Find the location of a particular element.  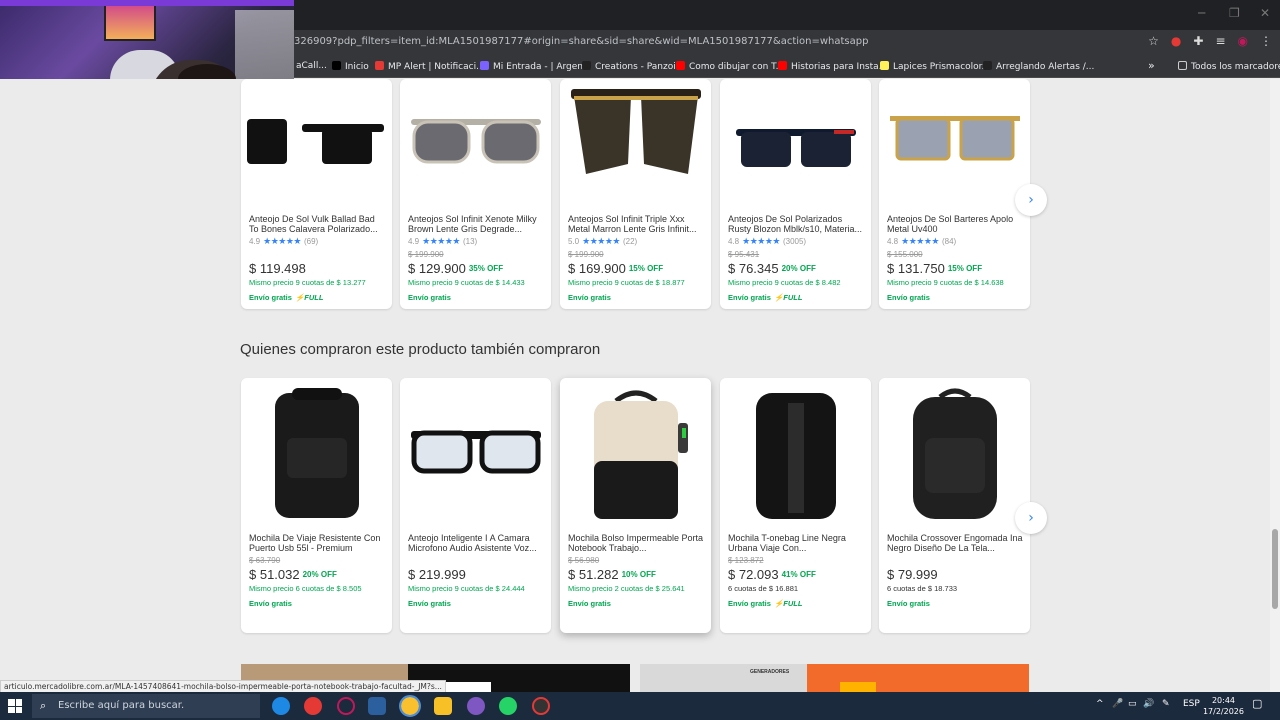

product-installments: Mismo precio 9 cuotas de $ 24.444 is located at coordinates (466, 588).